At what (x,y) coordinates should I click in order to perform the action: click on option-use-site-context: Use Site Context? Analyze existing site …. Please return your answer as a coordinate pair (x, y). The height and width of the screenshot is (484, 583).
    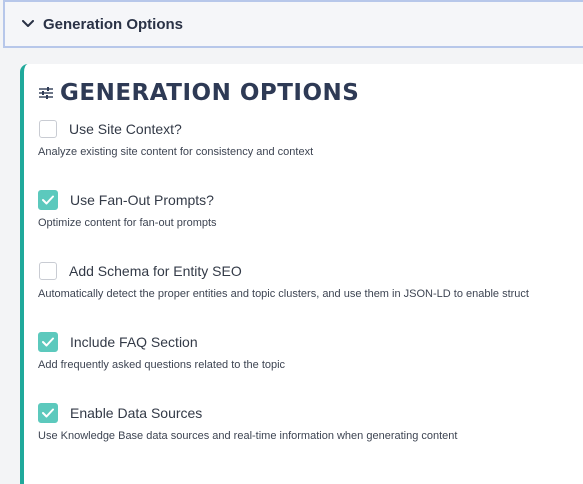
    Looking at the image, I should click on (175, 138).